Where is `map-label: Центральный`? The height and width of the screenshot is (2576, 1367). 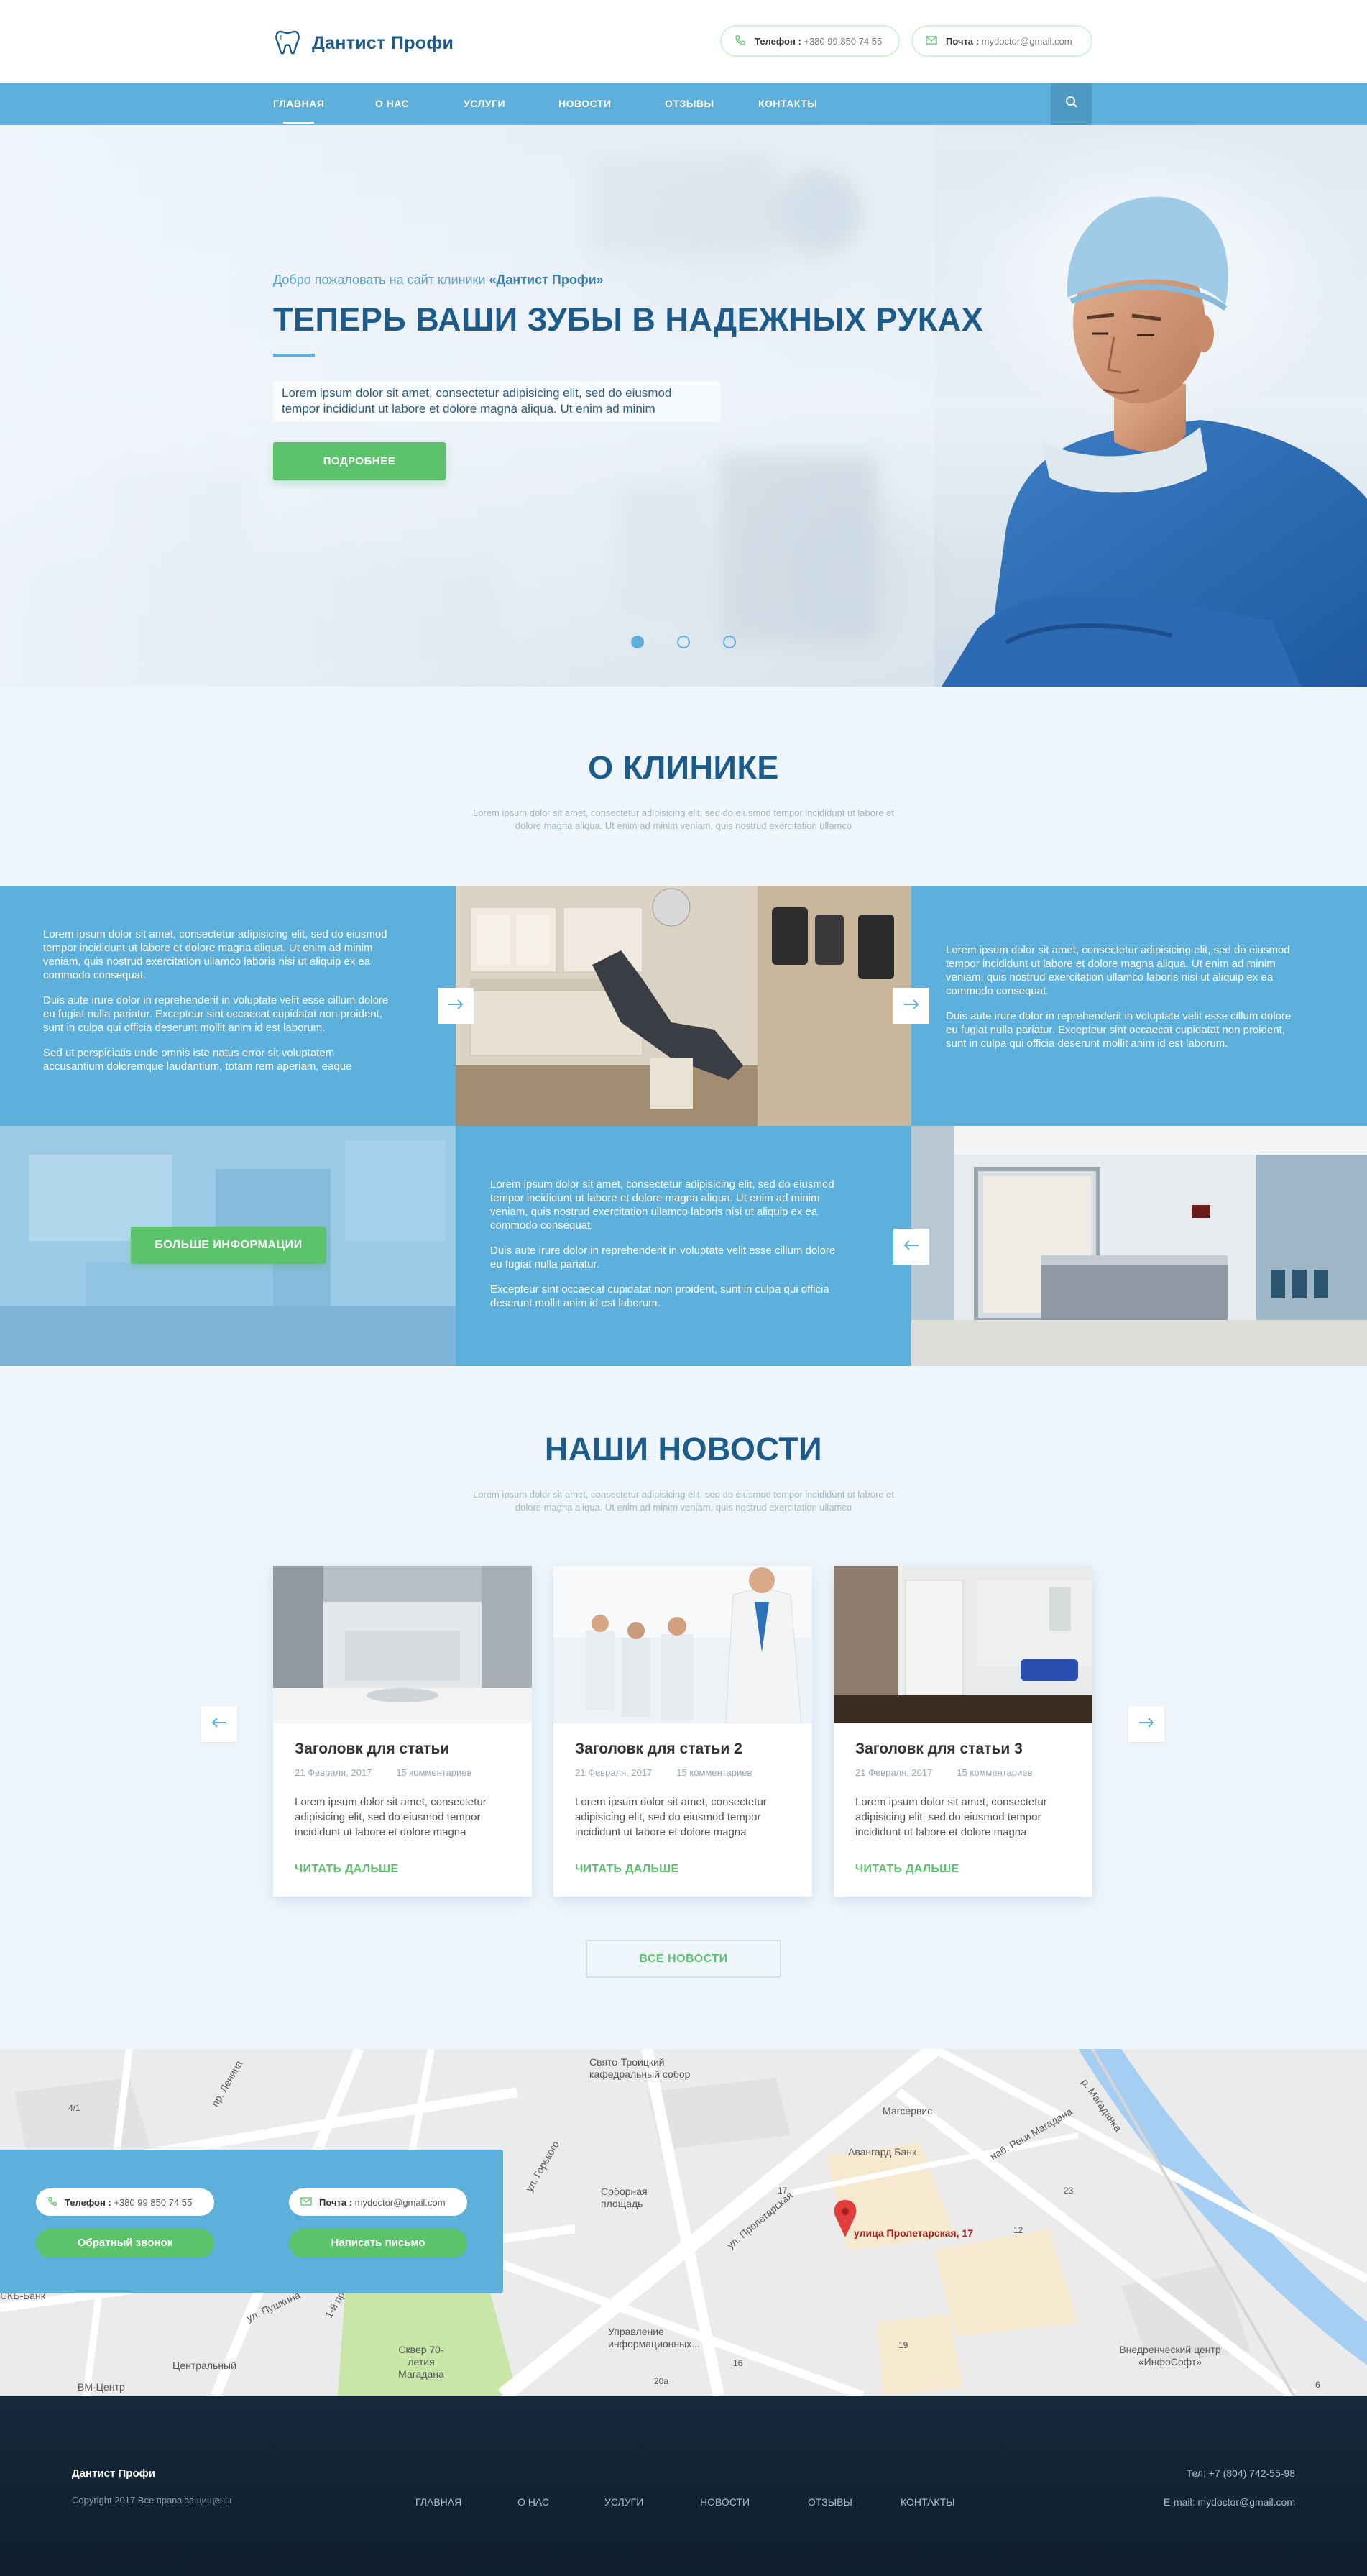
map-label: Центральный is located at coordinates (204, 2365).